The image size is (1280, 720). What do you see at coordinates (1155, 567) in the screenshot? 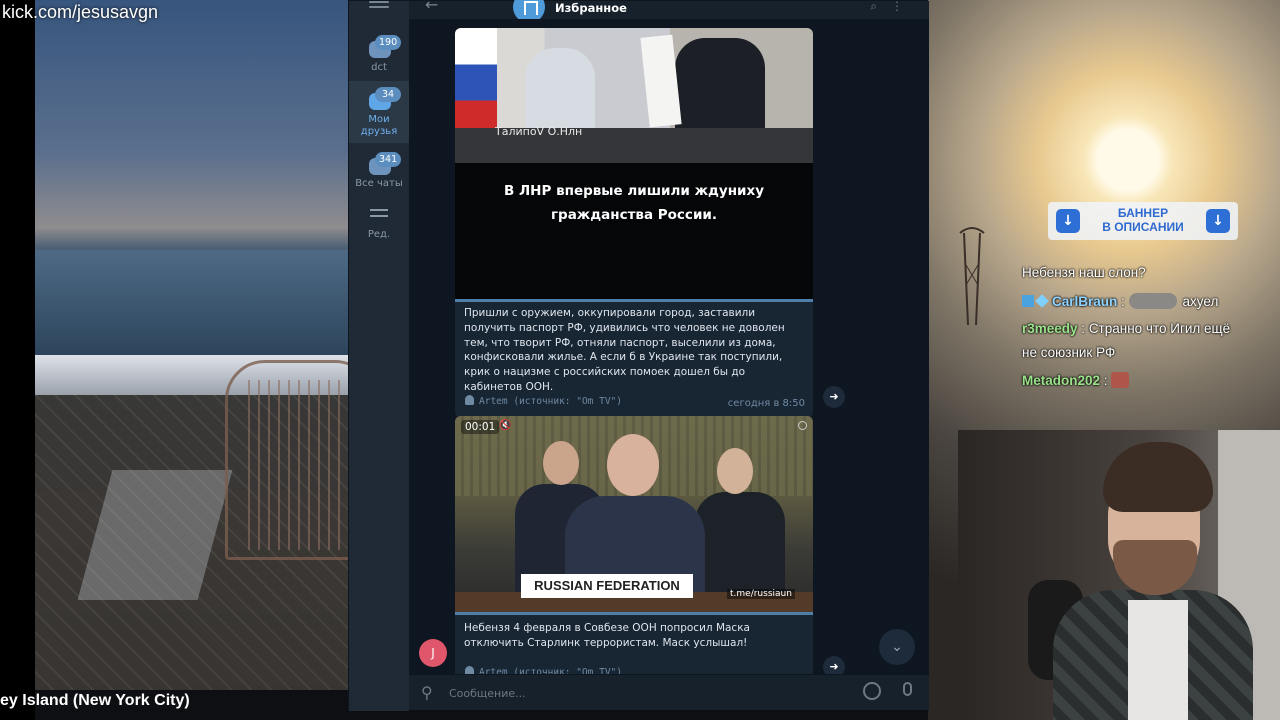
I see `streamer-beard` at bounding box center [1155, 567].